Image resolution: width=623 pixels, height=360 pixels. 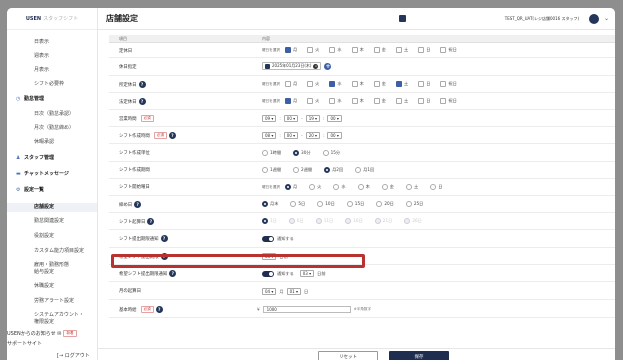 What do you see at coordinates (35, 158) in the screenshot?
I see `sidebar-section-staff: ♟ スタッフ管理` at bounding box center [35, 158].